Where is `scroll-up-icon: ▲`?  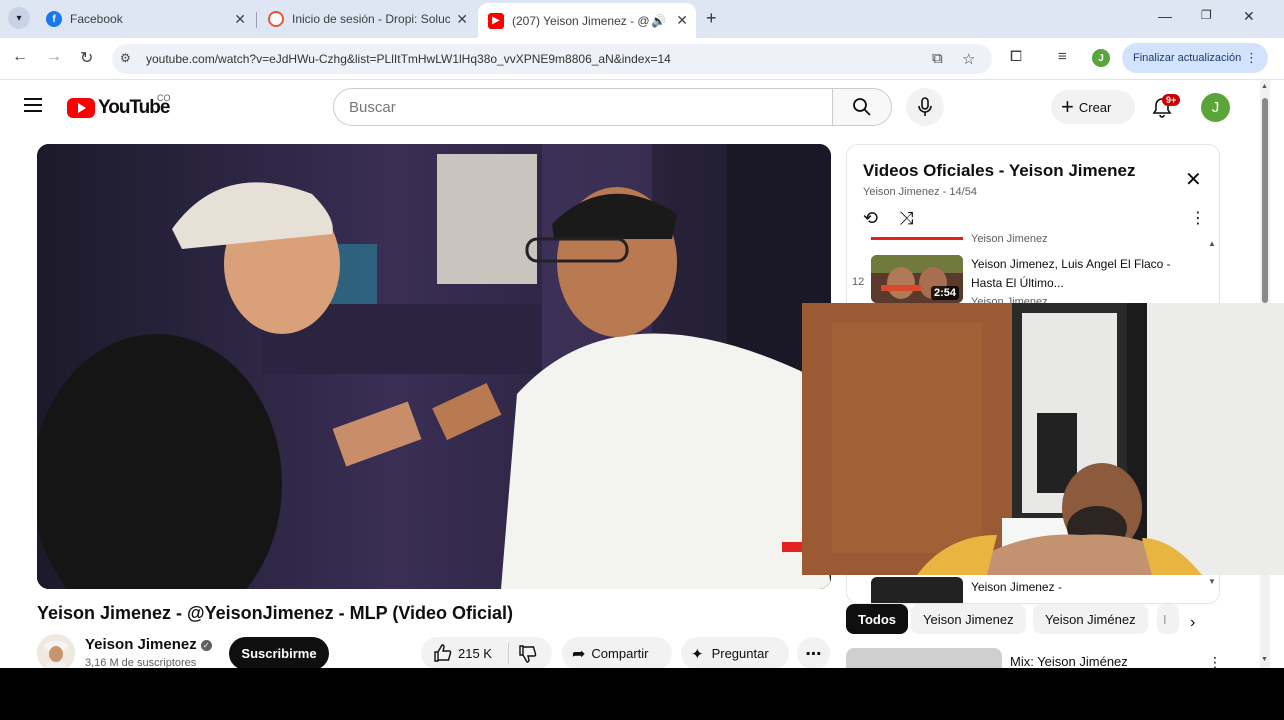 scroll-up-icon: ▲ is located at coordinates (1212, 243).